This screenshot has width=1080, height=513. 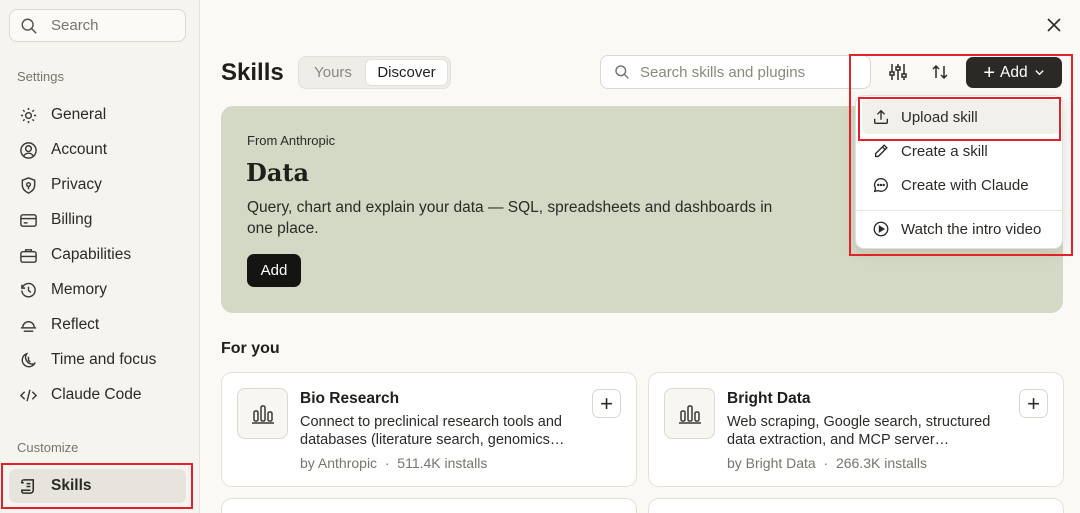 I want to click on menu-divider, so click(x=959, y=210).